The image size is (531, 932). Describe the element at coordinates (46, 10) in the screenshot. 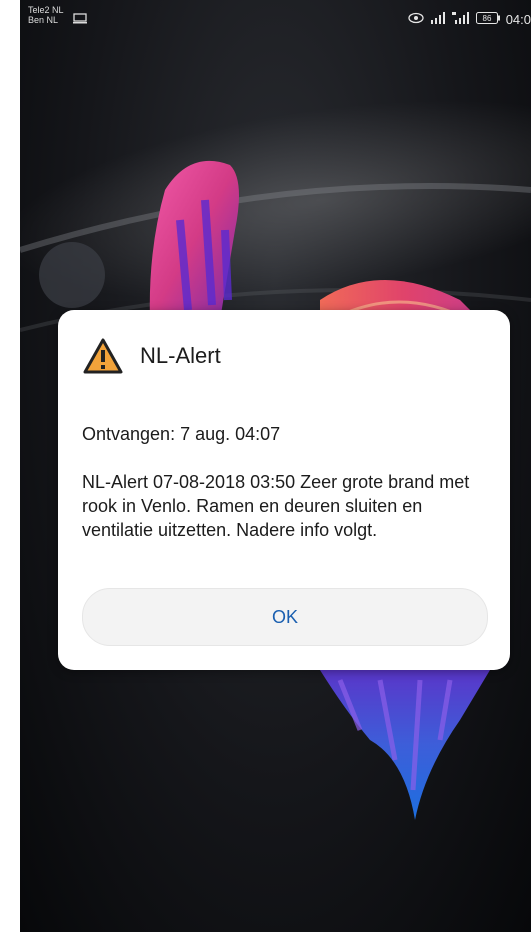

I see `carrier-name-1: Tele2 NL` at that location.